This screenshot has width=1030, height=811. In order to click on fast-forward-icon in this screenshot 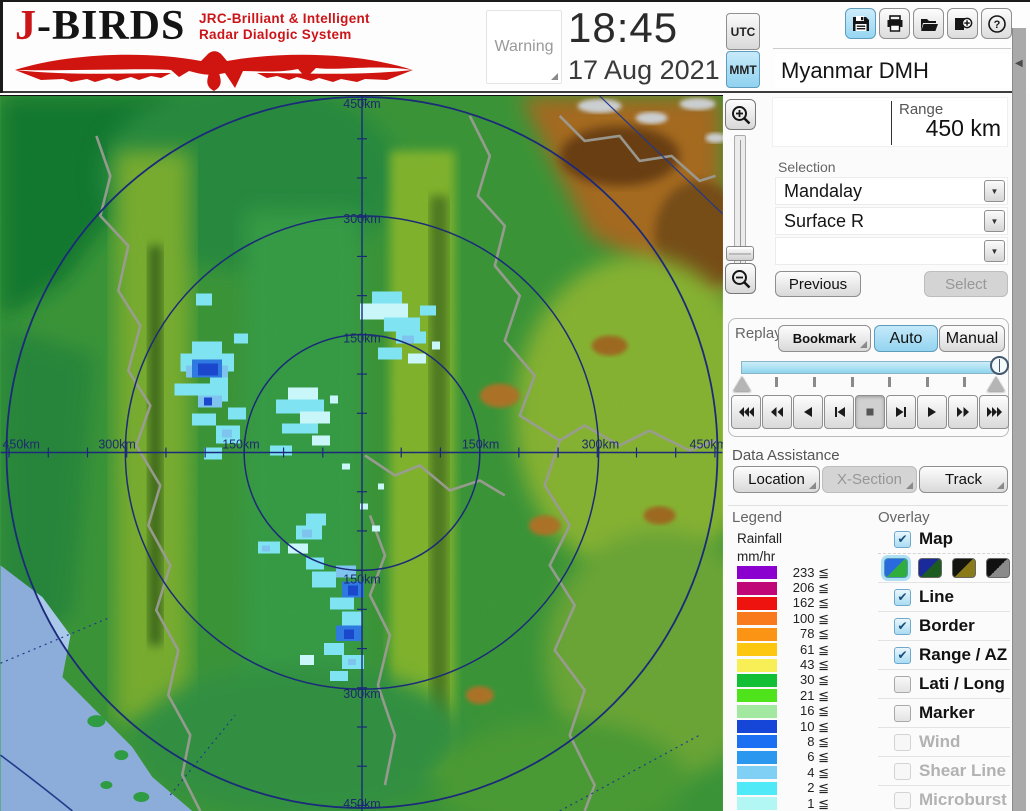, I will do `click(963, 412)`.